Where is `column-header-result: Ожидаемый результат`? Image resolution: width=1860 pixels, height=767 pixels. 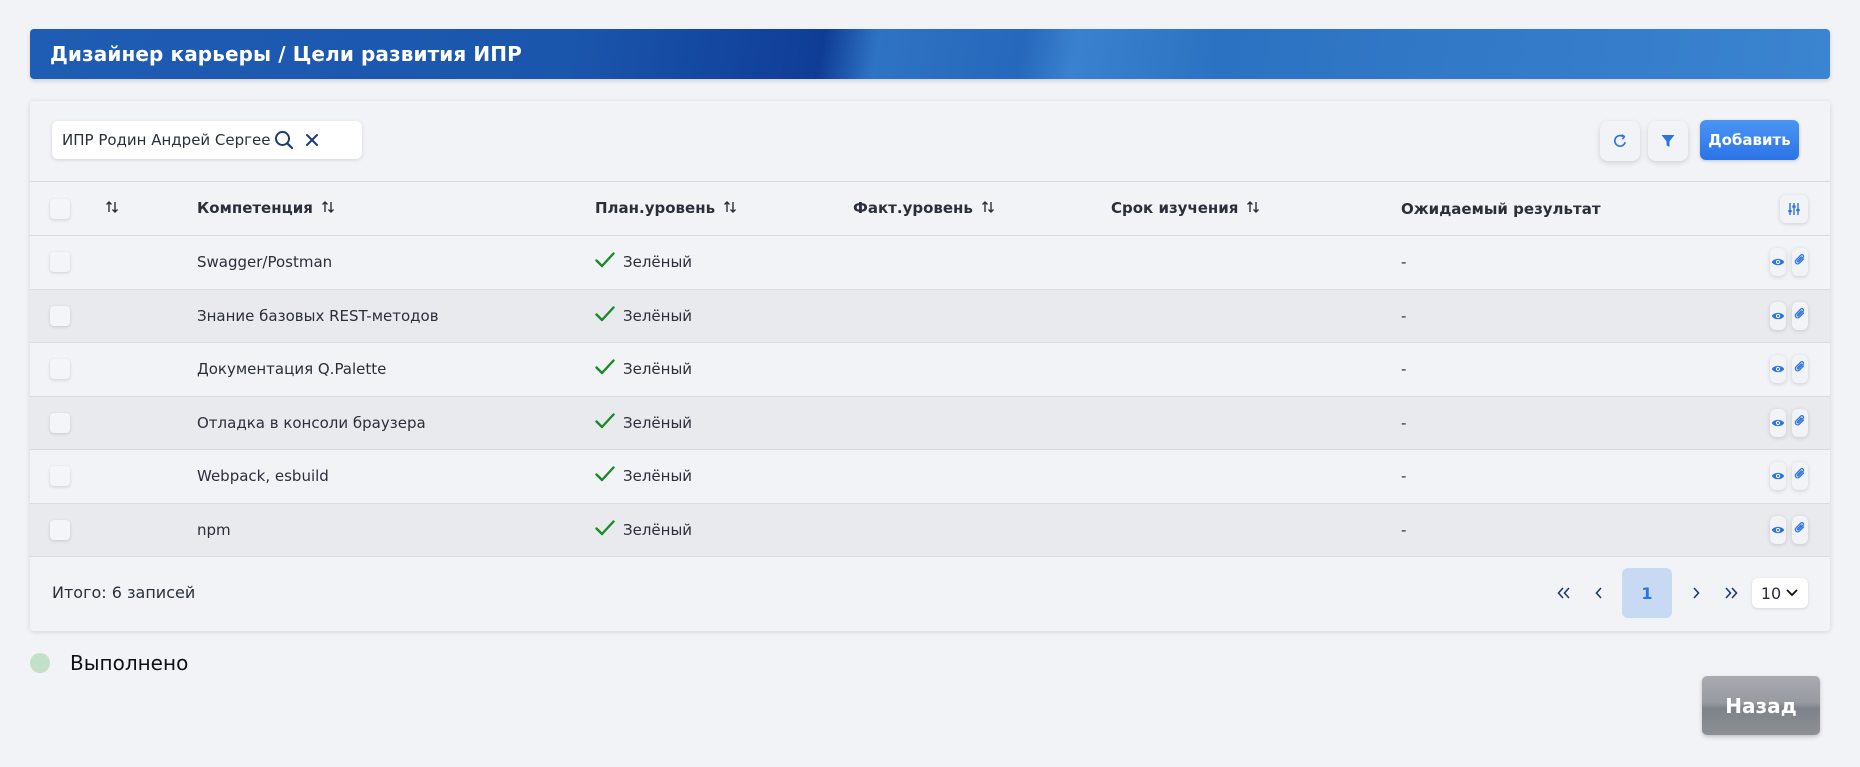 column-header-result: Ожидаемый результат is located at coordinates (1585, 209).